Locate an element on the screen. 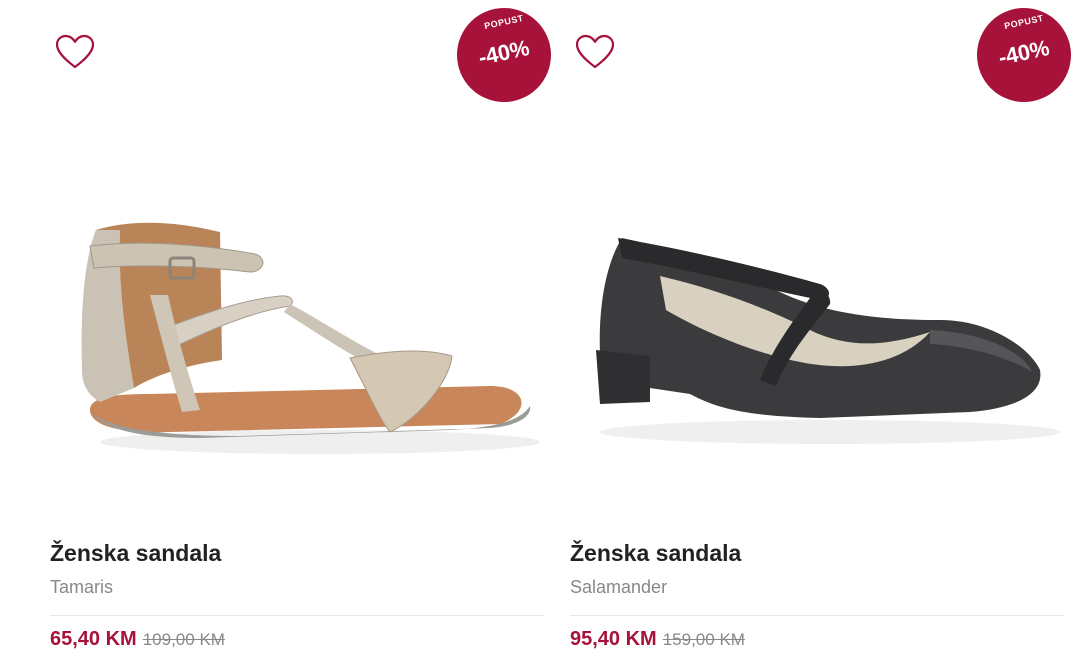  price-row: 95,40 KM 159,00 KM is located at coordinates (657, 639).